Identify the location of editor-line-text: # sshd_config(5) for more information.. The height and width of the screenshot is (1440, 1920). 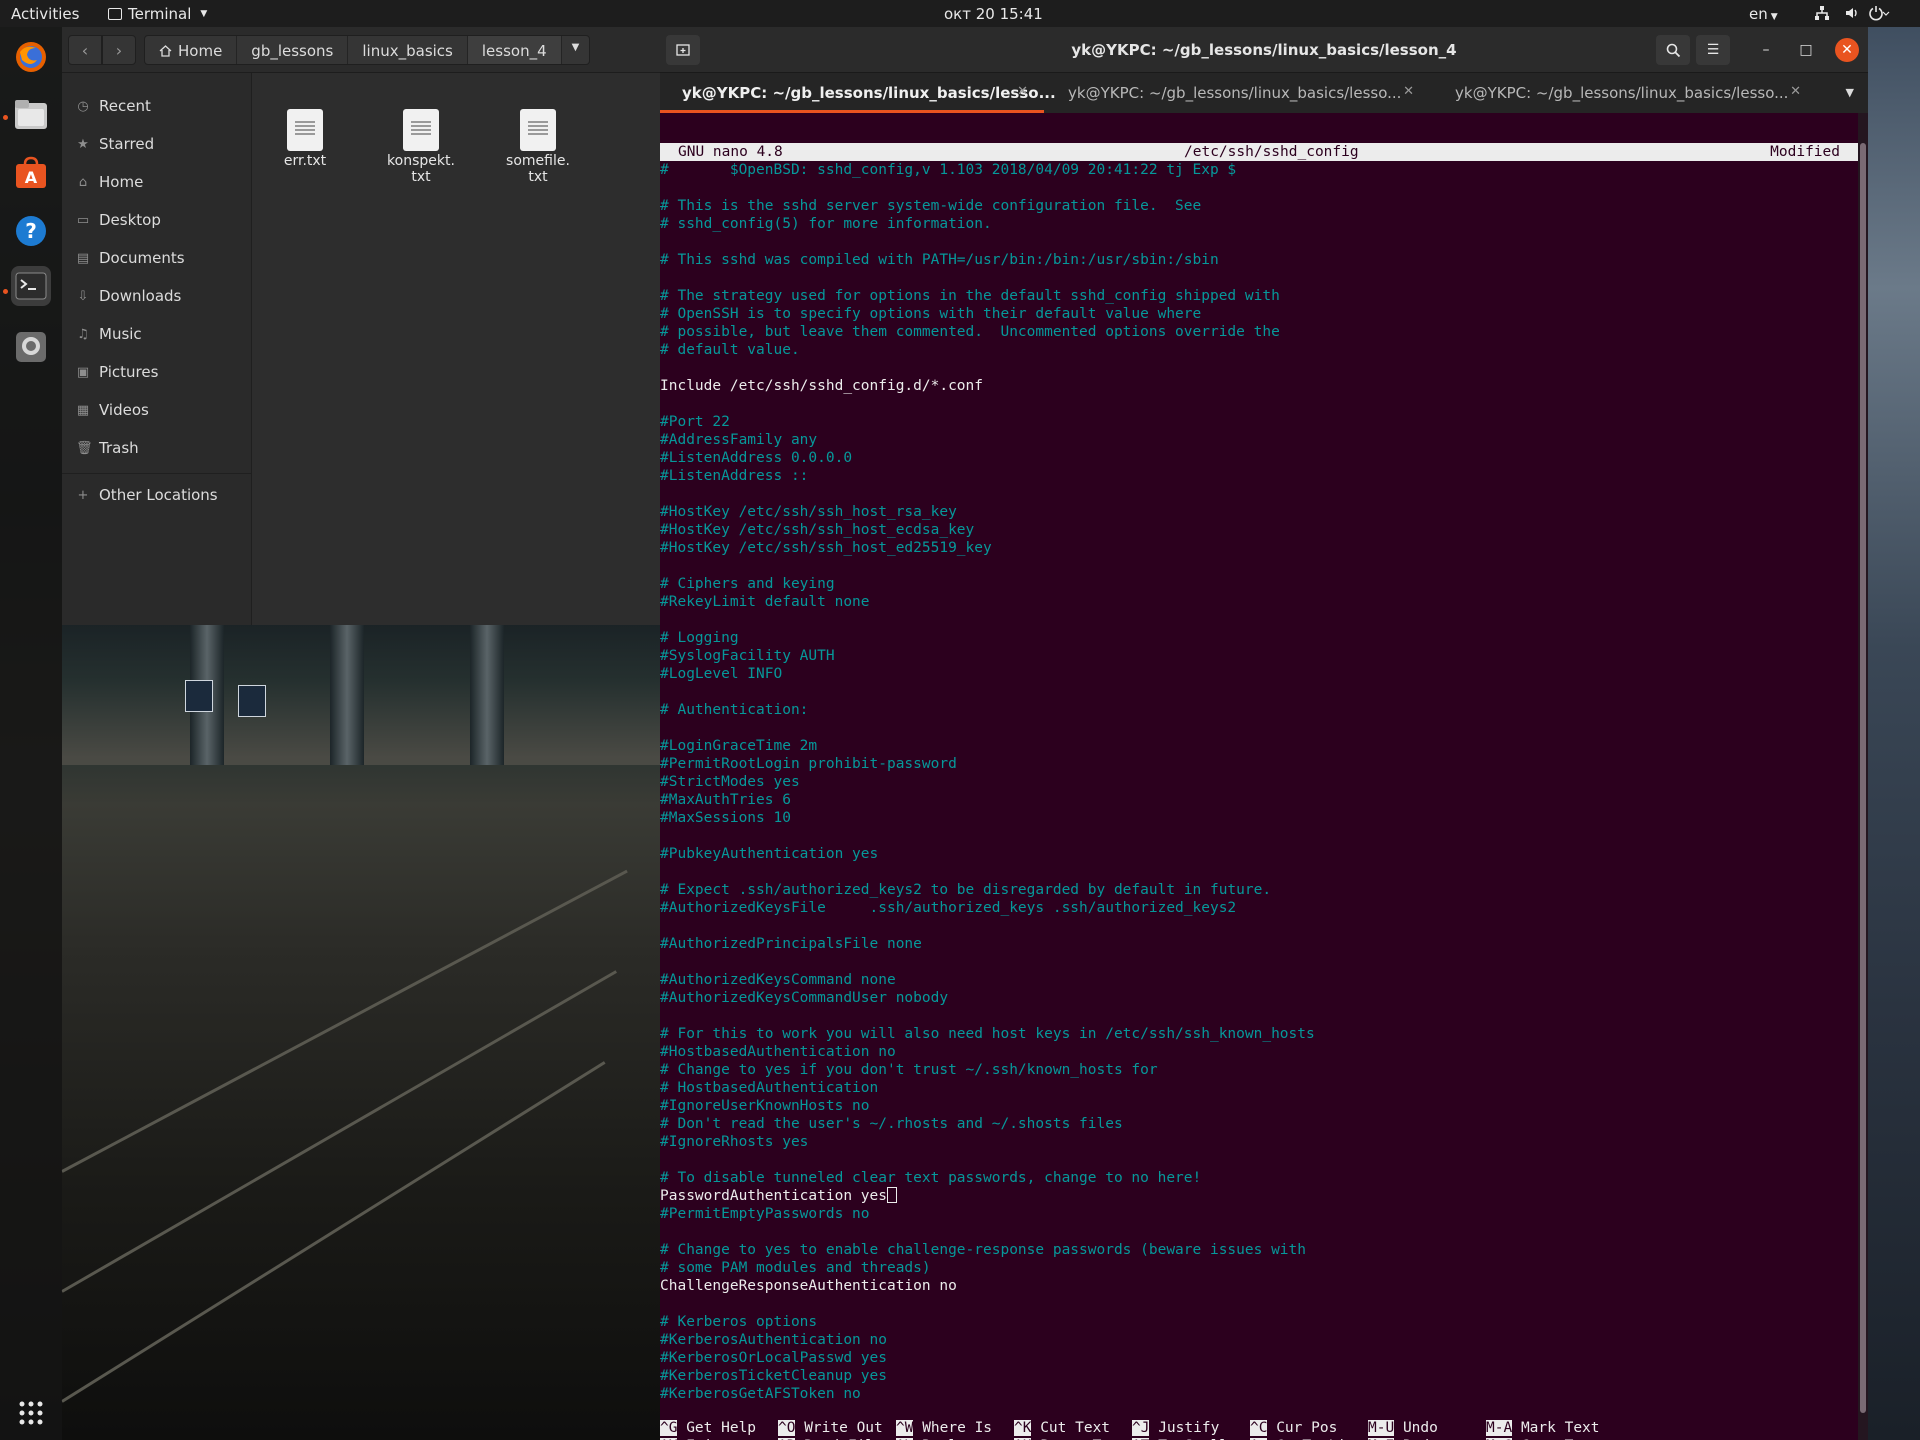
(826, 224).